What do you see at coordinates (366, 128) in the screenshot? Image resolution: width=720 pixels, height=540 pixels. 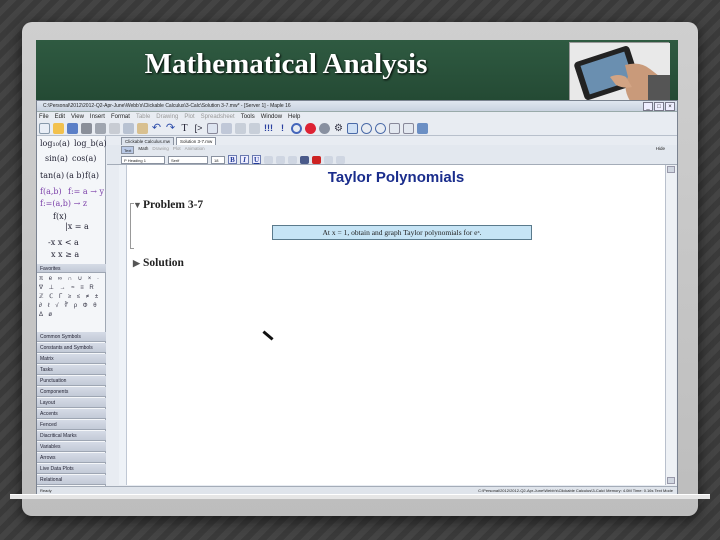 I see `zoom-in-icon` at bounding box center [366, 128].